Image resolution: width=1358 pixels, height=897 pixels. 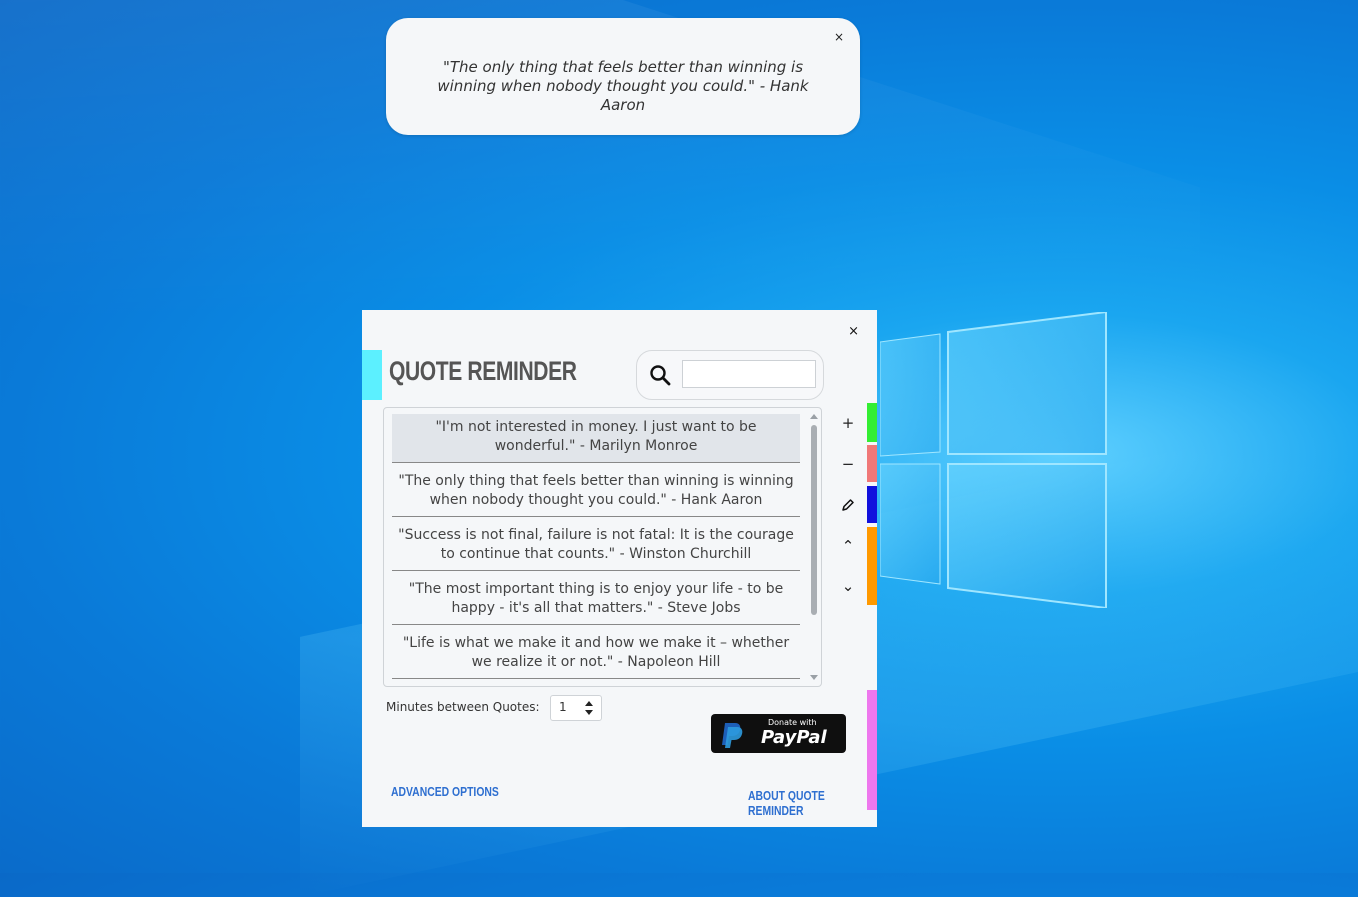 I want to click on scroll-thumb, so click(x=814, y=520).